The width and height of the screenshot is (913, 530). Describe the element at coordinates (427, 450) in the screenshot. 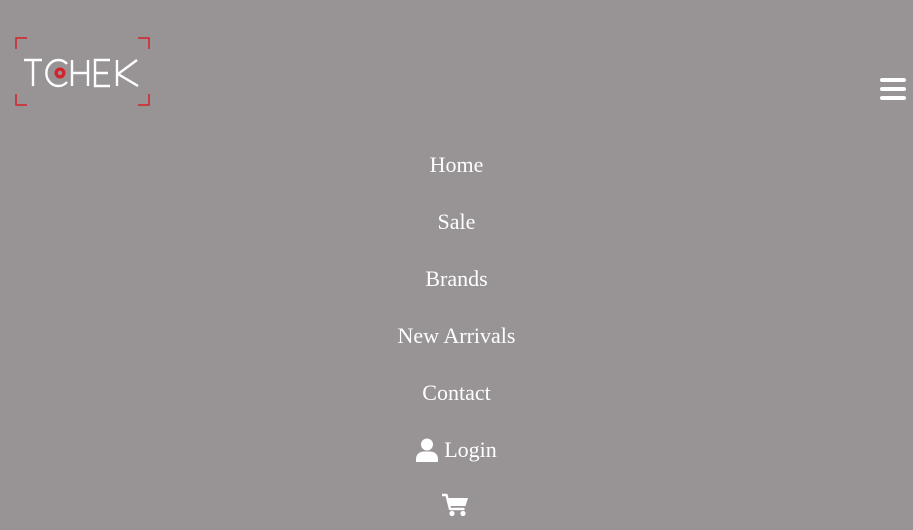

I see `user-icon` at that location.